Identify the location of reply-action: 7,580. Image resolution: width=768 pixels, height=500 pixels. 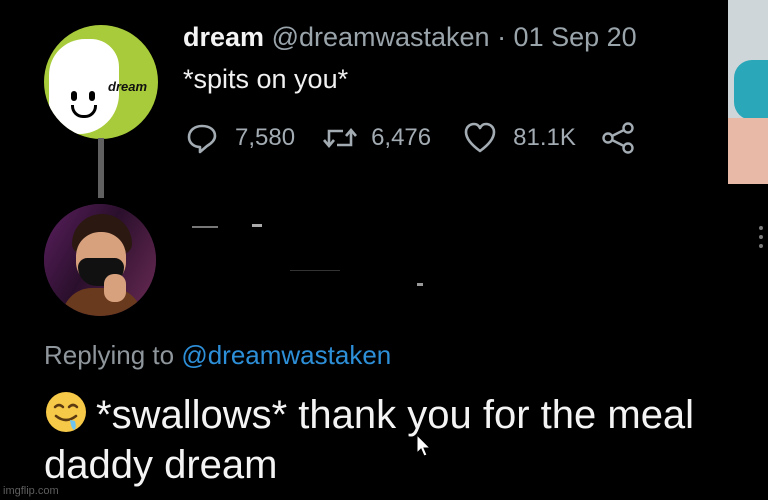
(240, 138).